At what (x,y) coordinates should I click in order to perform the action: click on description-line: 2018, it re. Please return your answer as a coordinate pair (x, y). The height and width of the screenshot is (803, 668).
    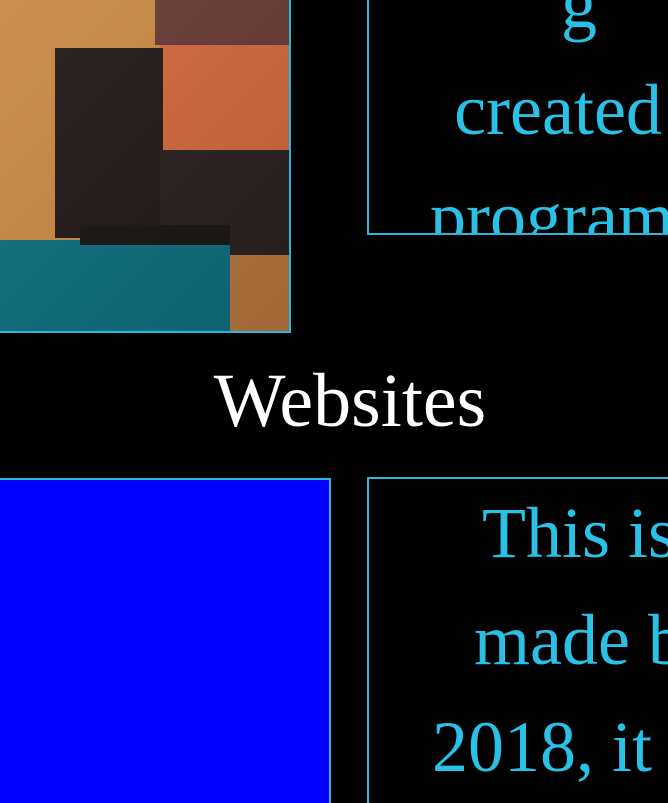
    Looking at the image, I should click on (550, 747).